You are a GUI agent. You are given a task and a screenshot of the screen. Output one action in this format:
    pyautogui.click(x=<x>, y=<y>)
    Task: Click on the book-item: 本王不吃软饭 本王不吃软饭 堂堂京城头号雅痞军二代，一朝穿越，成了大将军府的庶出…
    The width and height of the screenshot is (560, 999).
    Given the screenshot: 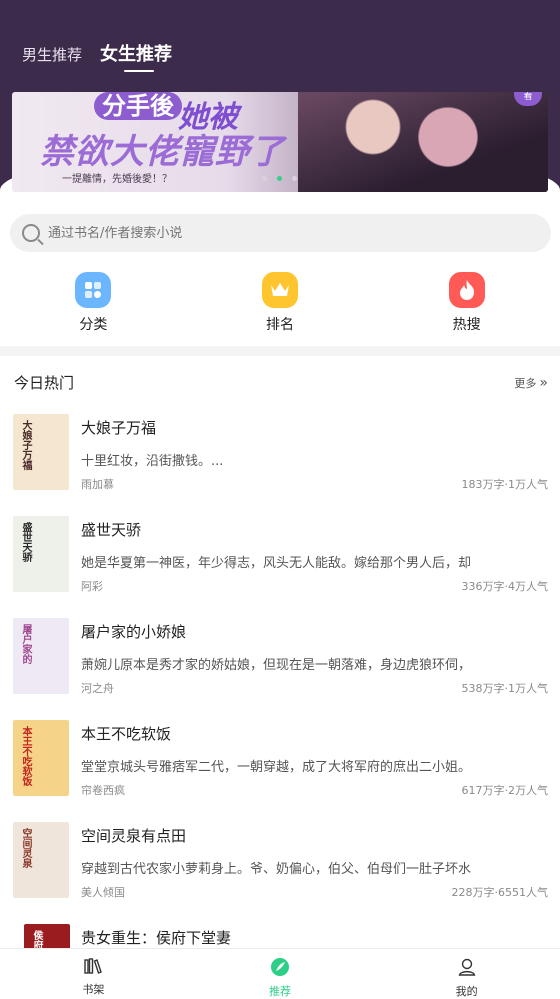 What is the action you would take?
    pyautogui.click(x=280, y=770)
    